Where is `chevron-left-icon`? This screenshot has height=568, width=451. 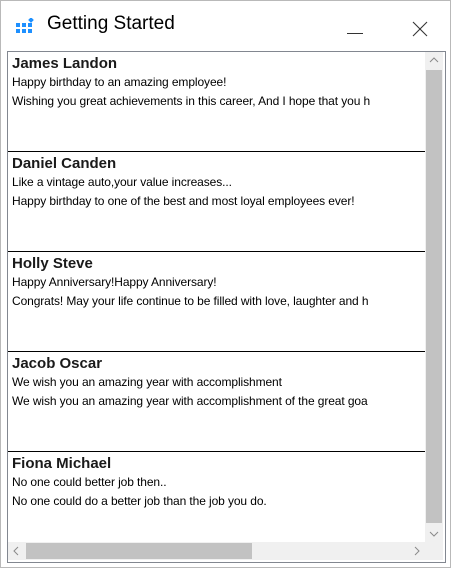 chevron-left-icon is located at coordinates (16, 551).